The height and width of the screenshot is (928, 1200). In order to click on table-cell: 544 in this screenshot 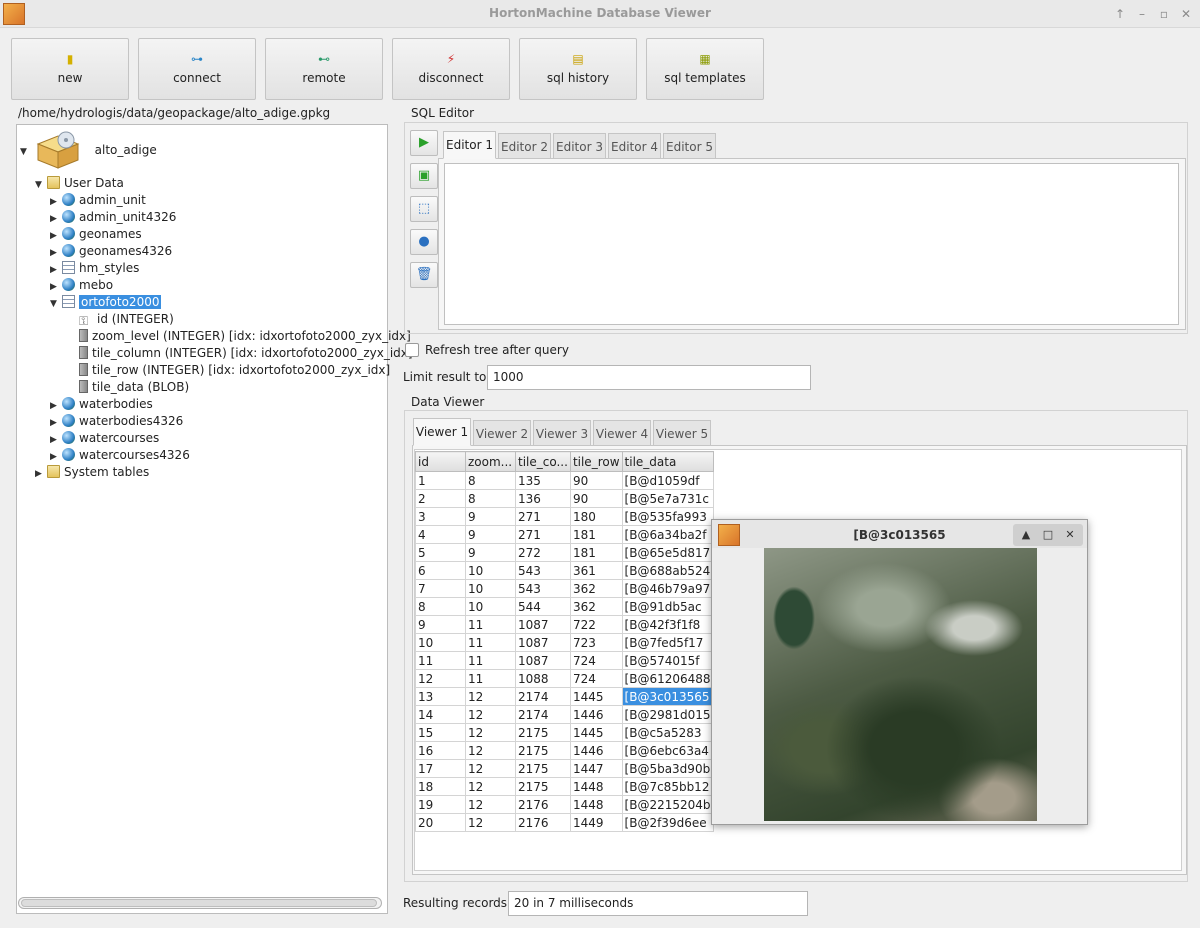, I will do `click(543, 606)`.